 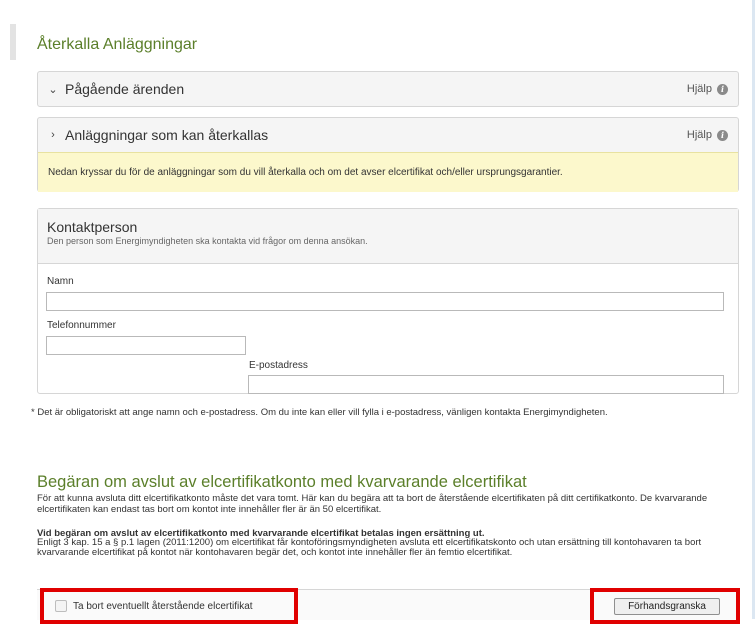 What do you see at coordinates (53, 135) in the screenshot?
I see `chevron-right-icon: ›` at bounding box center [53, 135].